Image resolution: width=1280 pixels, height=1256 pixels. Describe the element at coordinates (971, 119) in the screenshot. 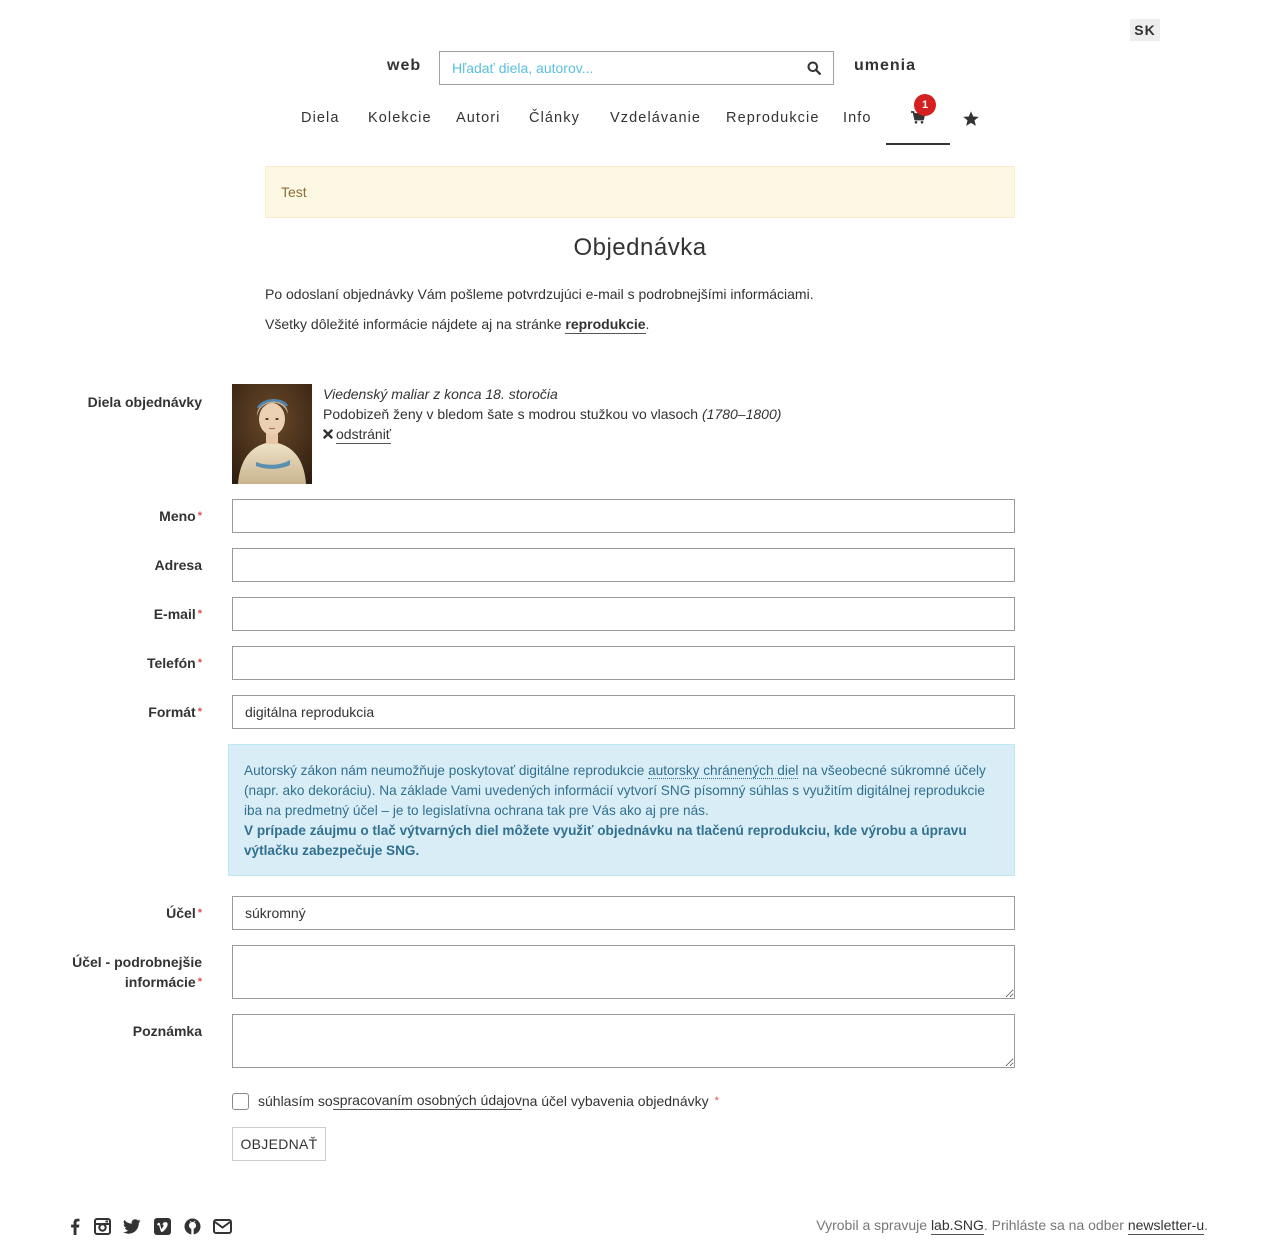

I see `favorites-star-icon` at that location.